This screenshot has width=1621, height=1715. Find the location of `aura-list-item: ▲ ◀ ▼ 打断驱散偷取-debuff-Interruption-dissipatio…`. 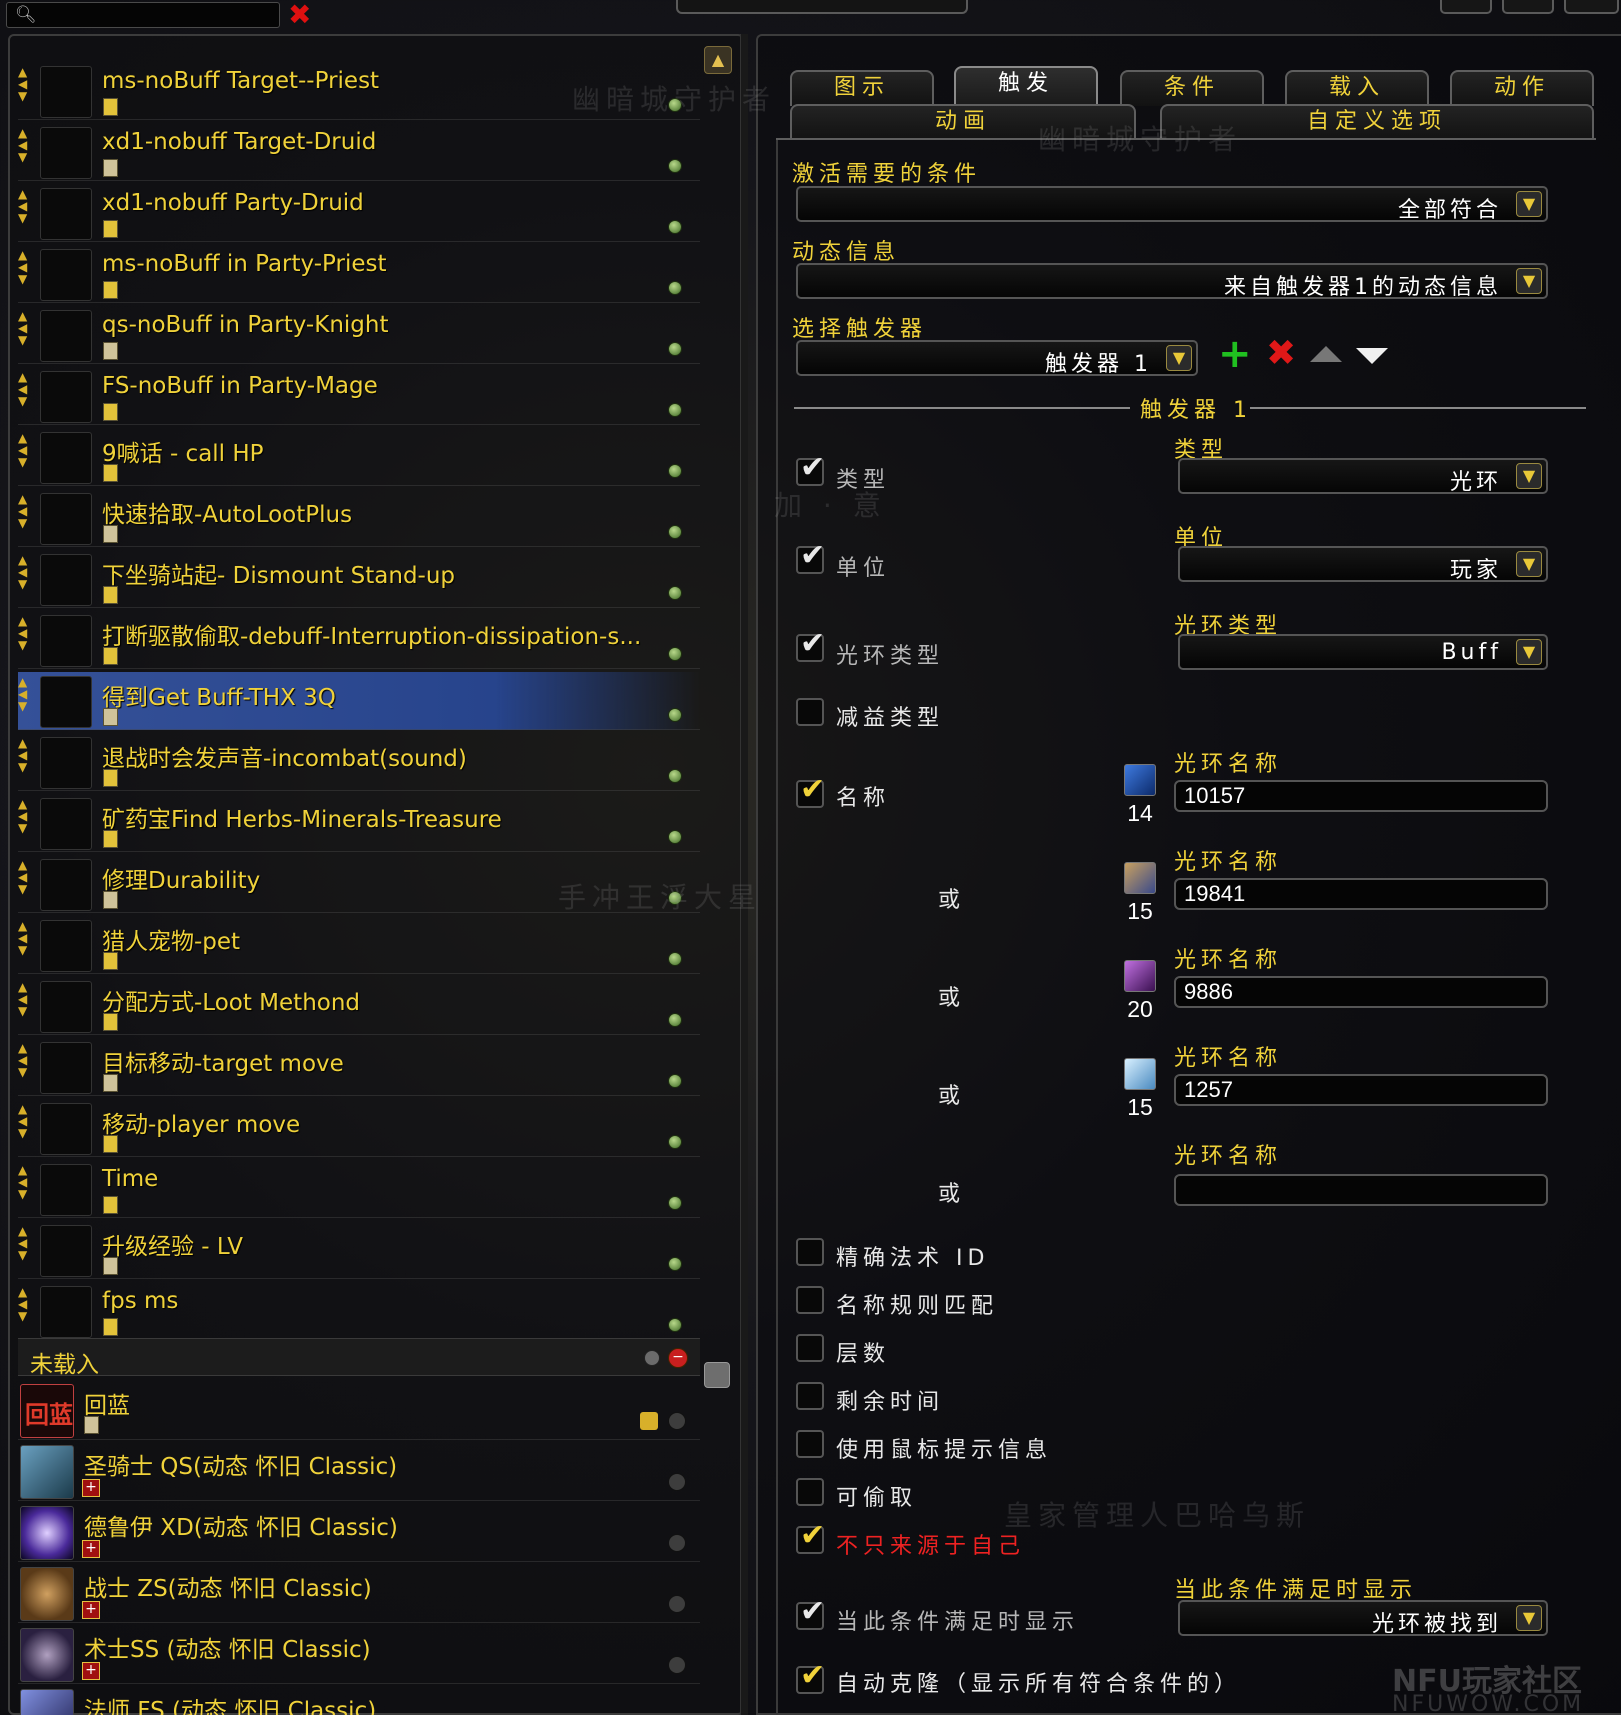

aura-list-item: ▲ ◀ ▼ 打断驱散偷取-debuff-Interruption-dissipatio… is located at coordinates (359, 640).